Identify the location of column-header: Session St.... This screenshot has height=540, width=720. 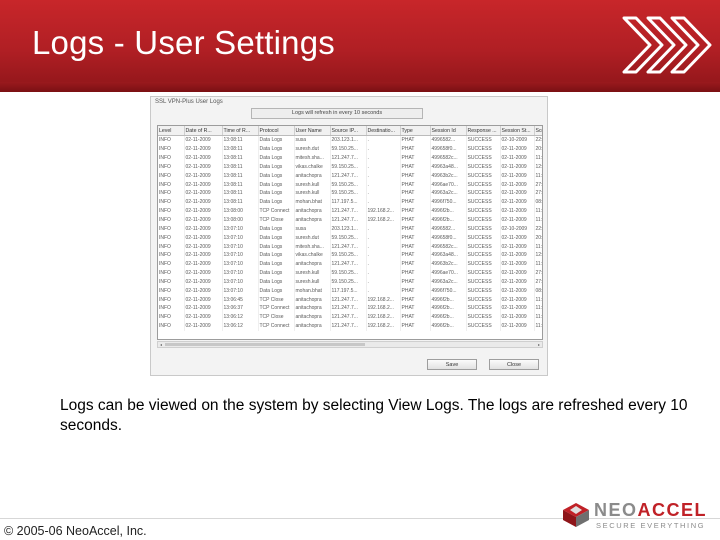
(517, 131).